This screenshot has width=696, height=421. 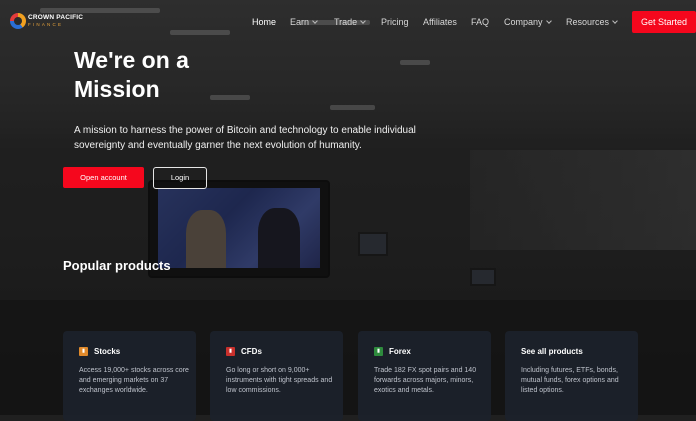 I want to click on nav-item-label: Affiliates, so click(x=440, y=22).